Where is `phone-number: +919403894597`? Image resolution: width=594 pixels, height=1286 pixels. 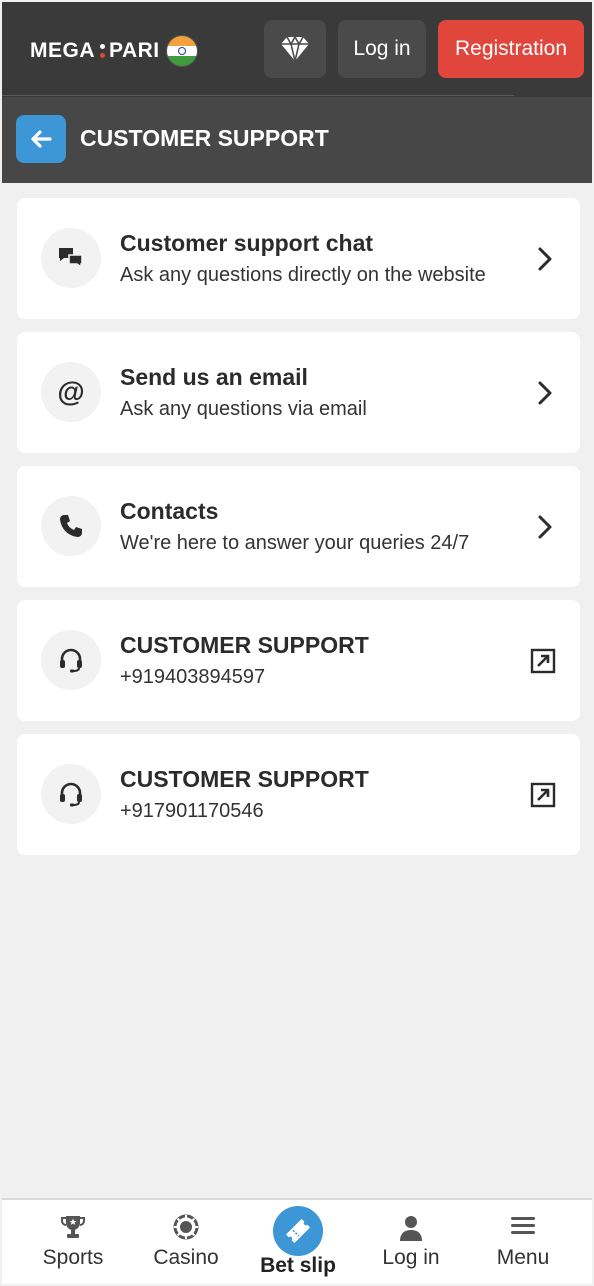 phone-number: +919403894597 is located at coordinates (193, 677).